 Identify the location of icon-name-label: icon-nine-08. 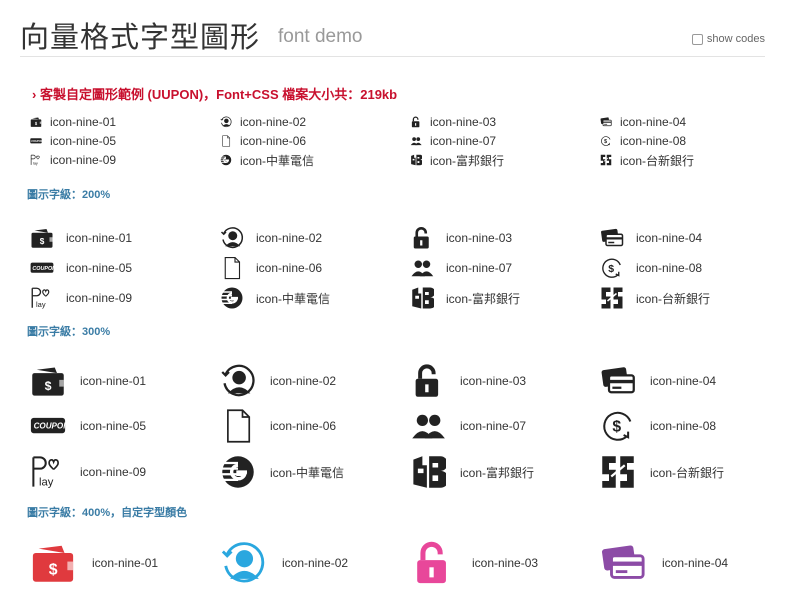
(683, 426).